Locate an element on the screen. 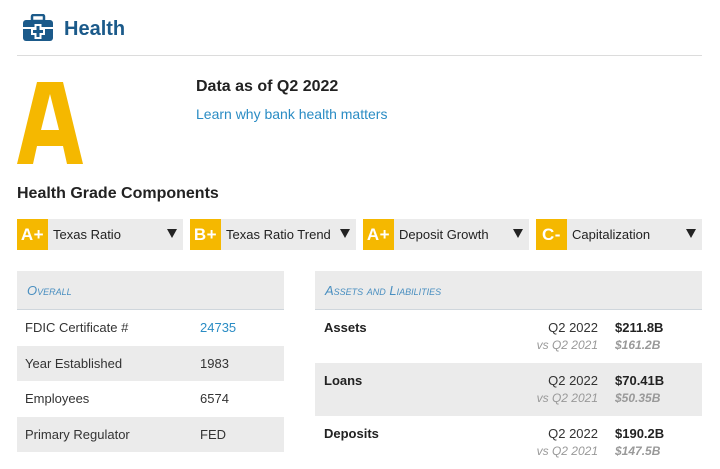  al-row-loans: Loans Q2 2022 $70.41B vs Q2 2021 $50.35B is located at coordinates (508, 389).